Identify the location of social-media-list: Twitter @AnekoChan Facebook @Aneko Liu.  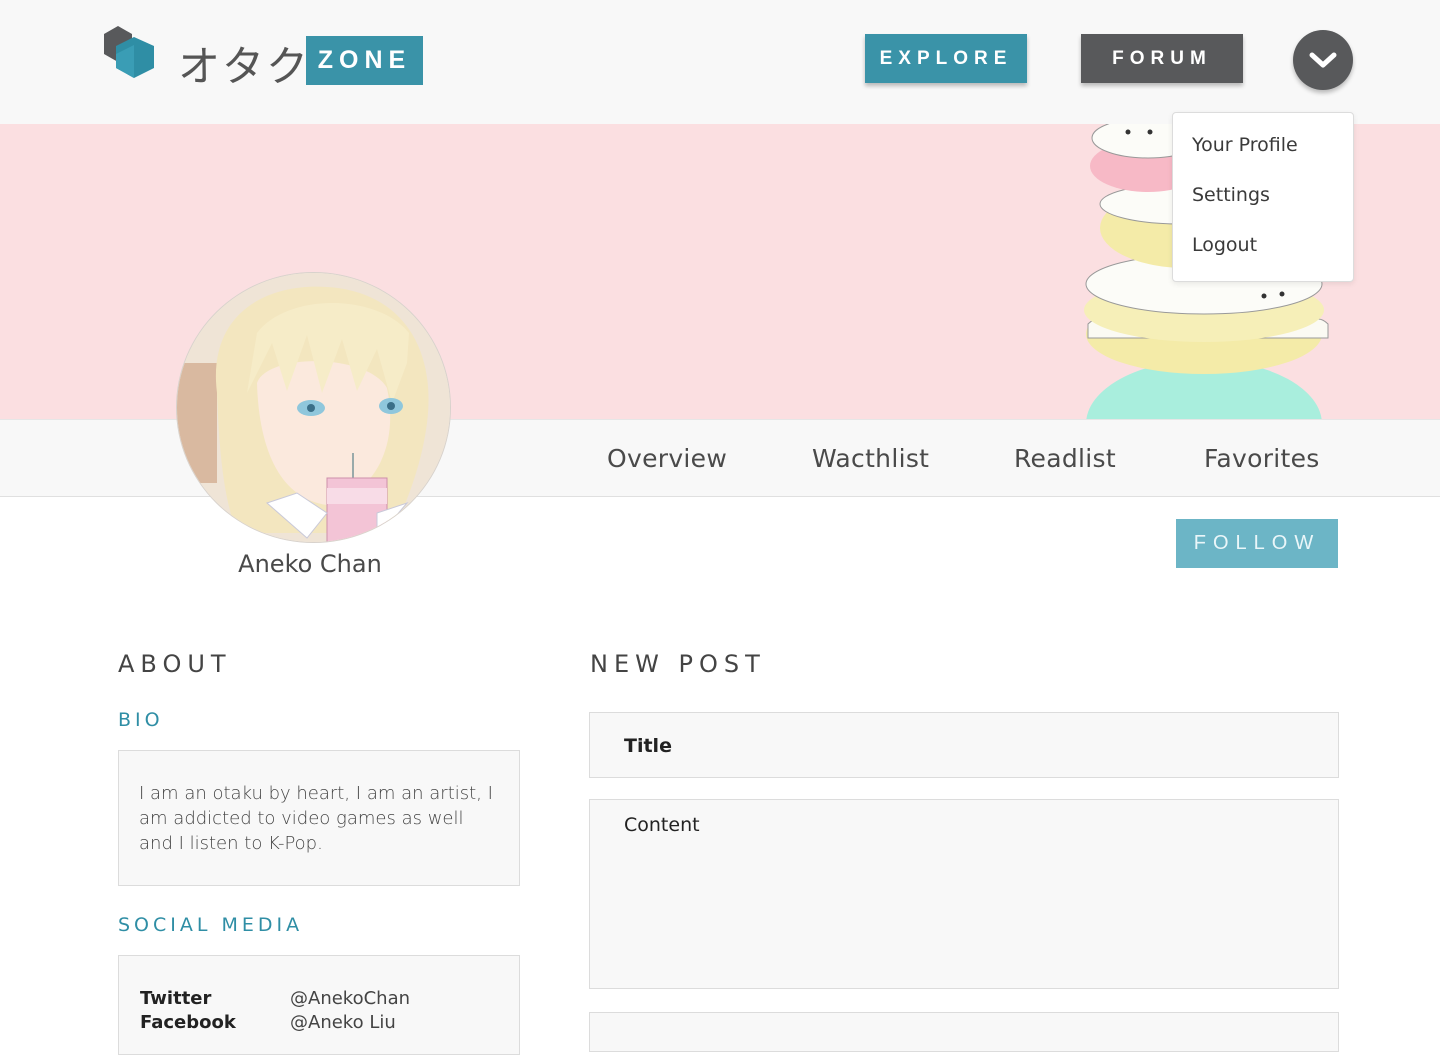
(319, 1005).